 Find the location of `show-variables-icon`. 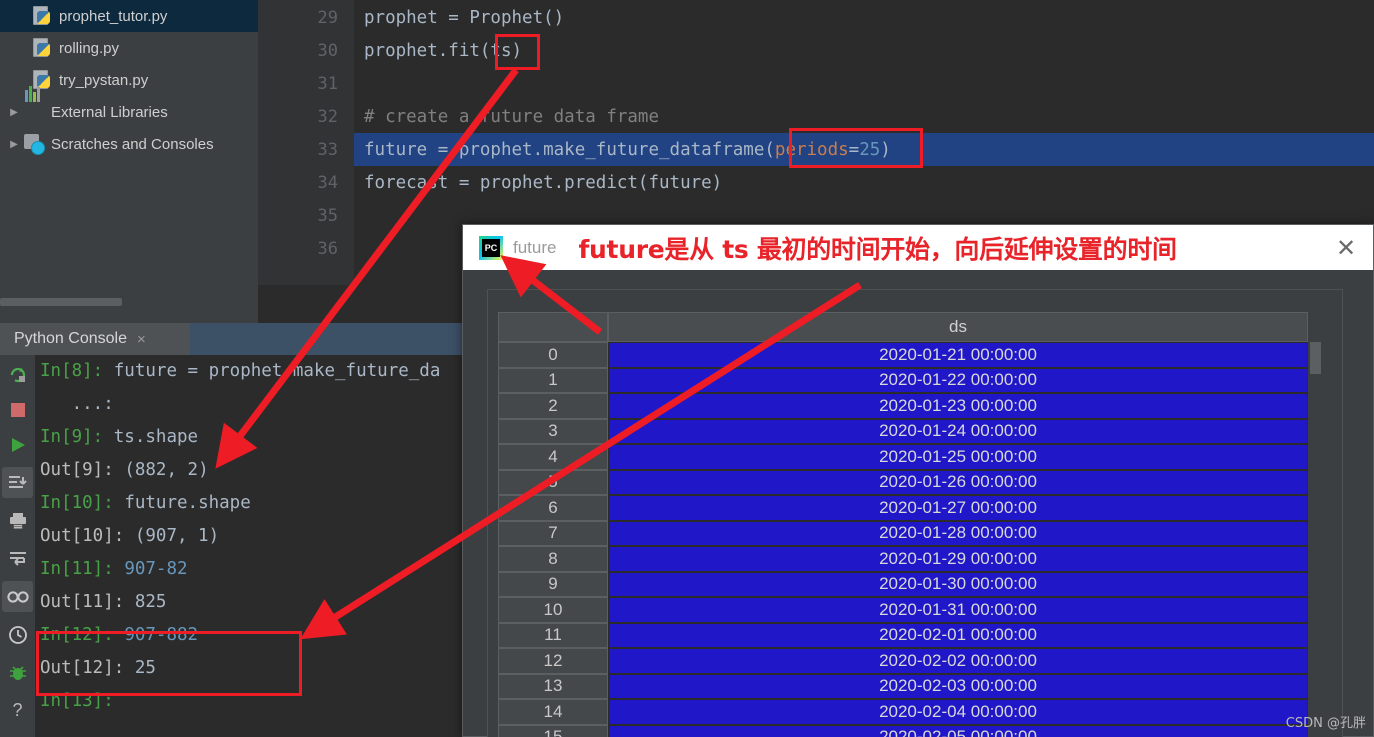

show-variables-icon is located at coordinates (17, 596).